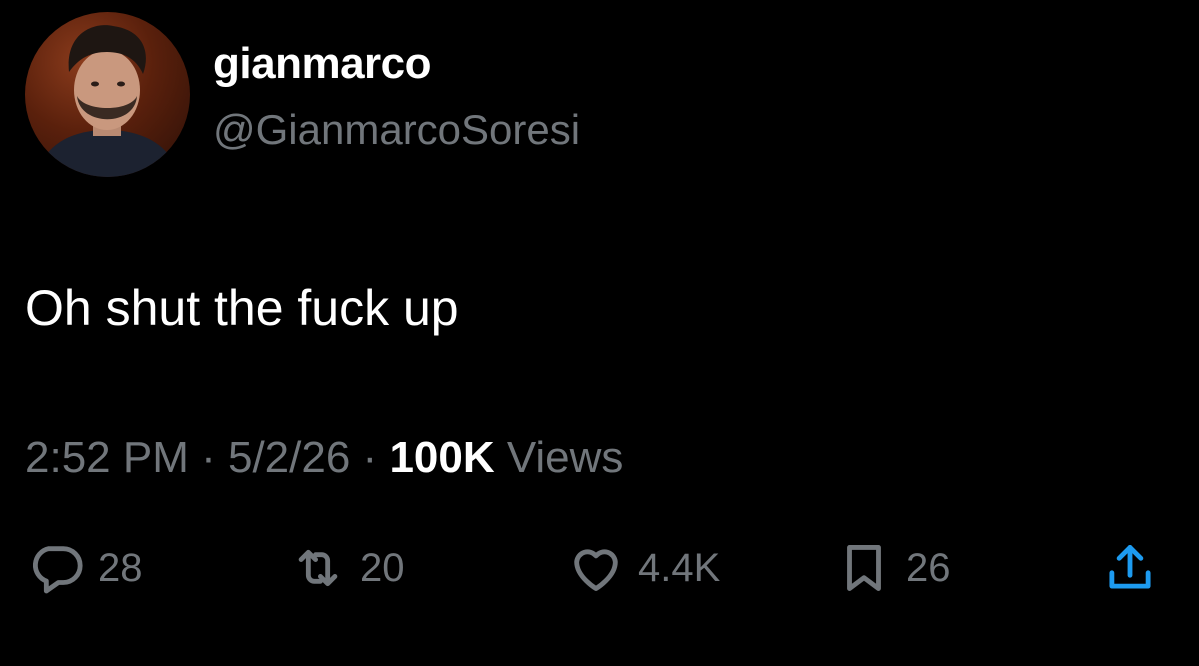 The width and height of the screenshot is (1199, 666). I want to click on views-count: 100K, so click(442, 457).